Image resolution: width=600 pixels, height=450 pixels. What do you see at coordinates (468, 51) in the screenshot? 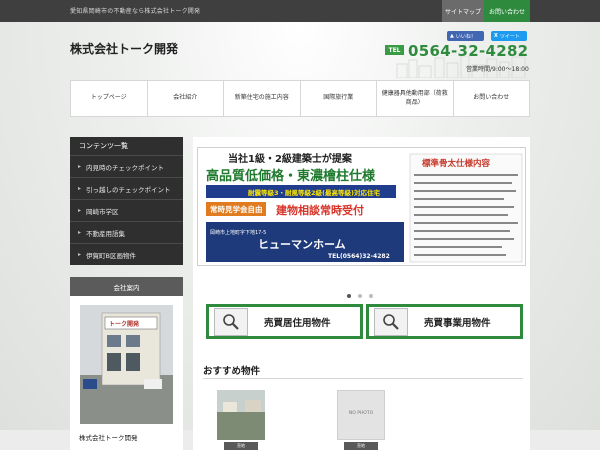
I see `phone-number: 0564-32-4282` at bounding box center [468, 51].